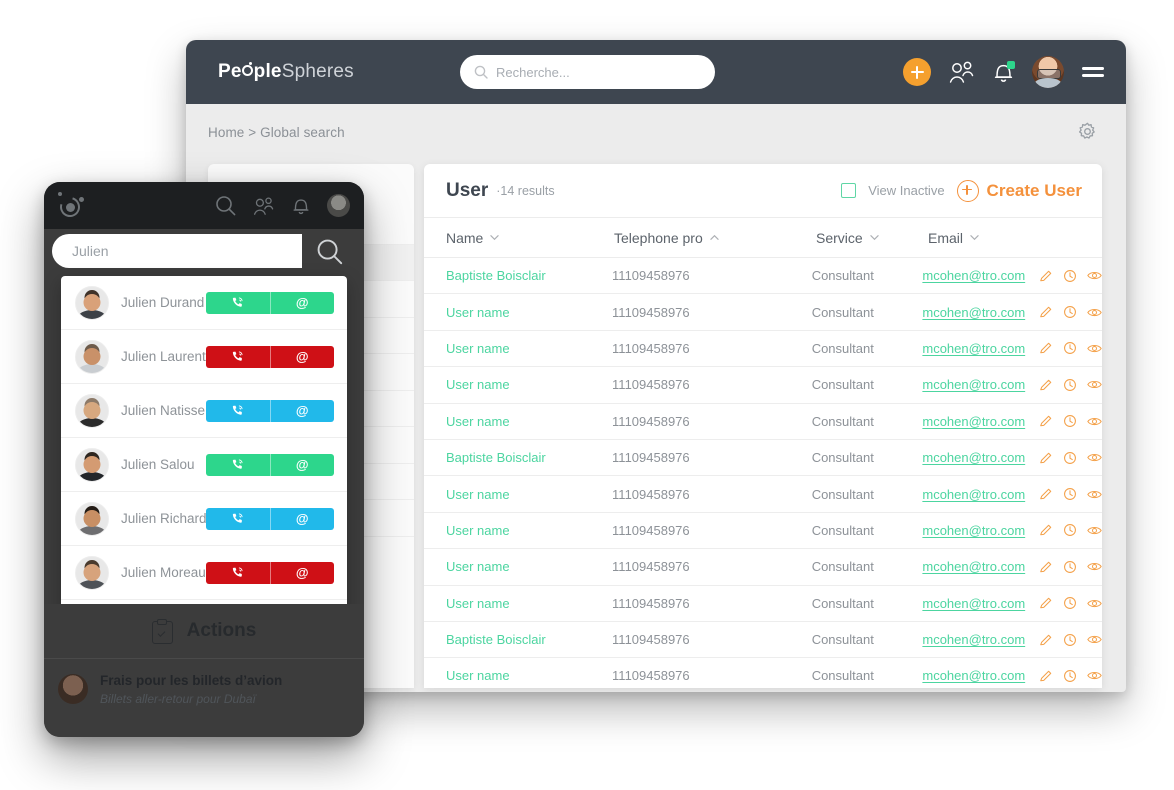  I want to click on mobile-user-avatar, so click(338, 205).